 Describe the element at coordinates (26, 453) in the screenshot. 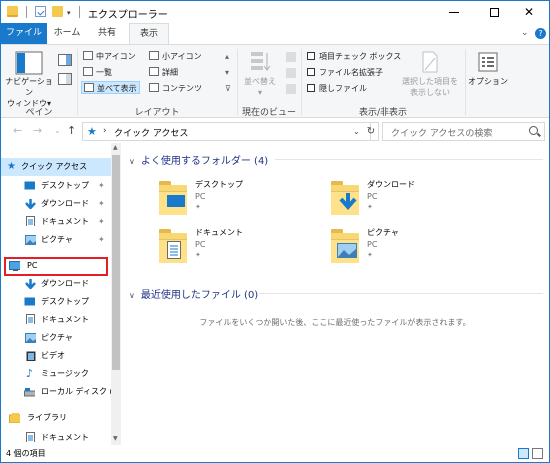

I see `item-count: 4 個の項目` at that location.